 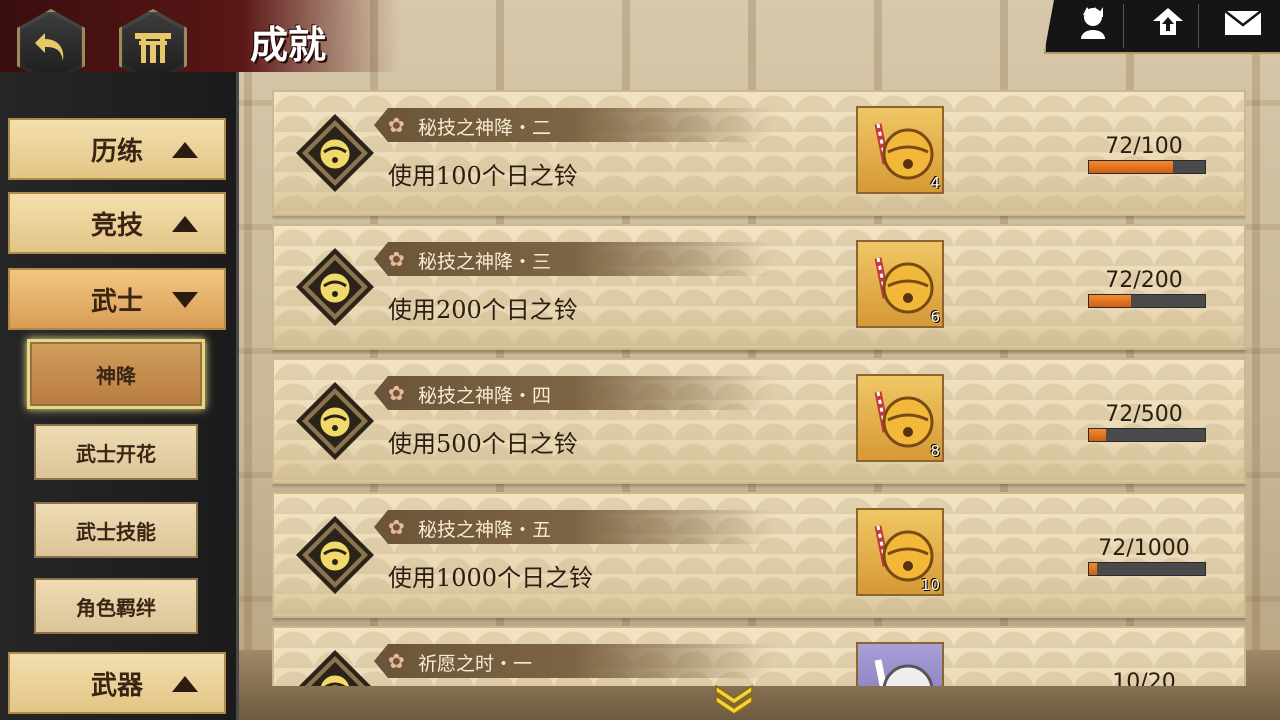 What do you see at coordinates (1144, 414) in the screenshot?
I see `progress-text: 72/500` at bounding box center [1144, 414].